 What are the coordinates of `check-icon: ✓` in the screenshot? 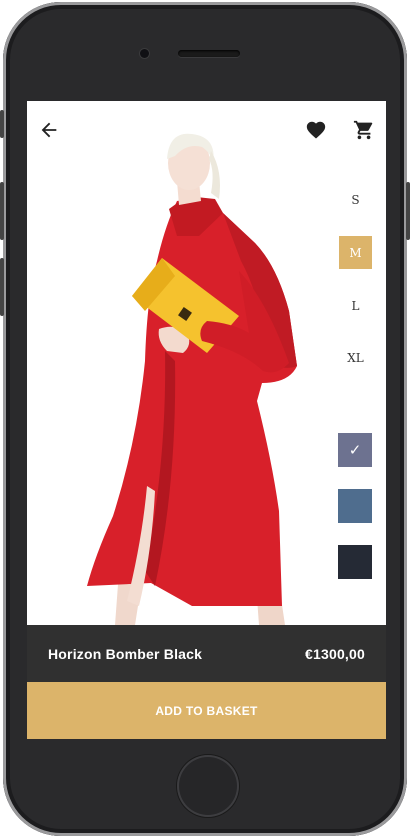 It's located at (355, 450).